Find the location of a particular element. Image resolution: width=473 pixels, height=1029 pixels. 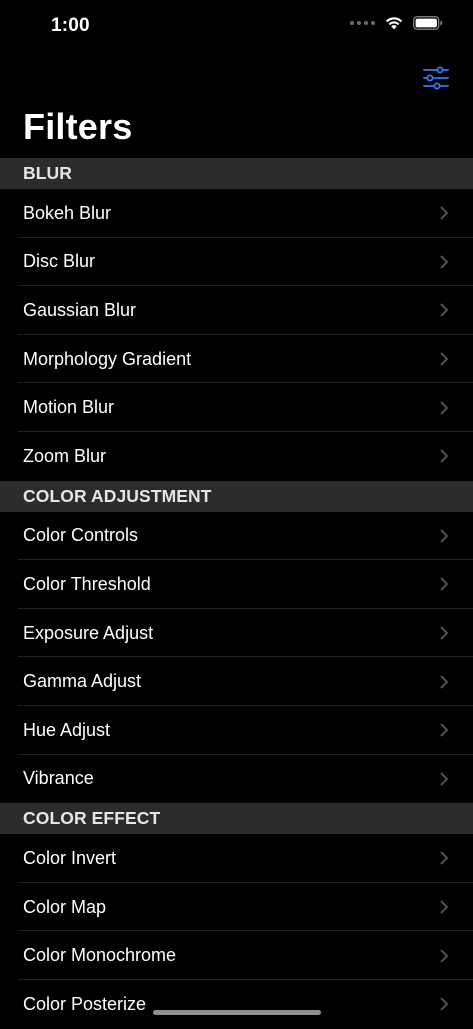

list-item-label: Exposure Adjust is located at coordinates (88, 632).